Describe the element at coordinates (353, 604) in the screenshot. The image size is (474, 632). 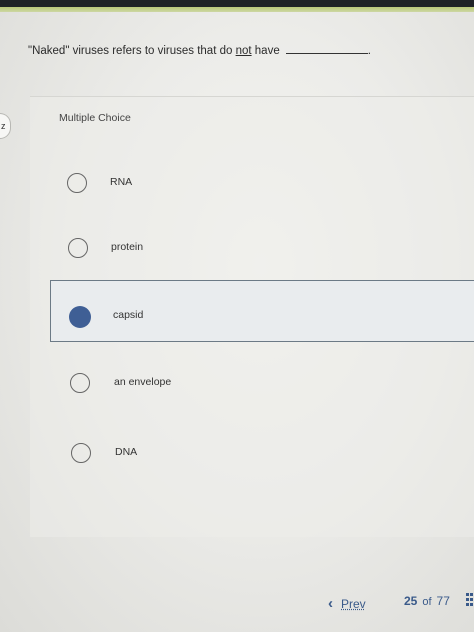
I see `prev-button-label: Prev` at that location.